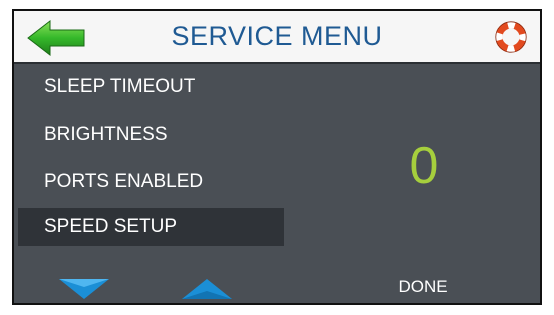 This screenshot has width=554, height=315. I want to click on scroll-up-button, so click(207, 288).